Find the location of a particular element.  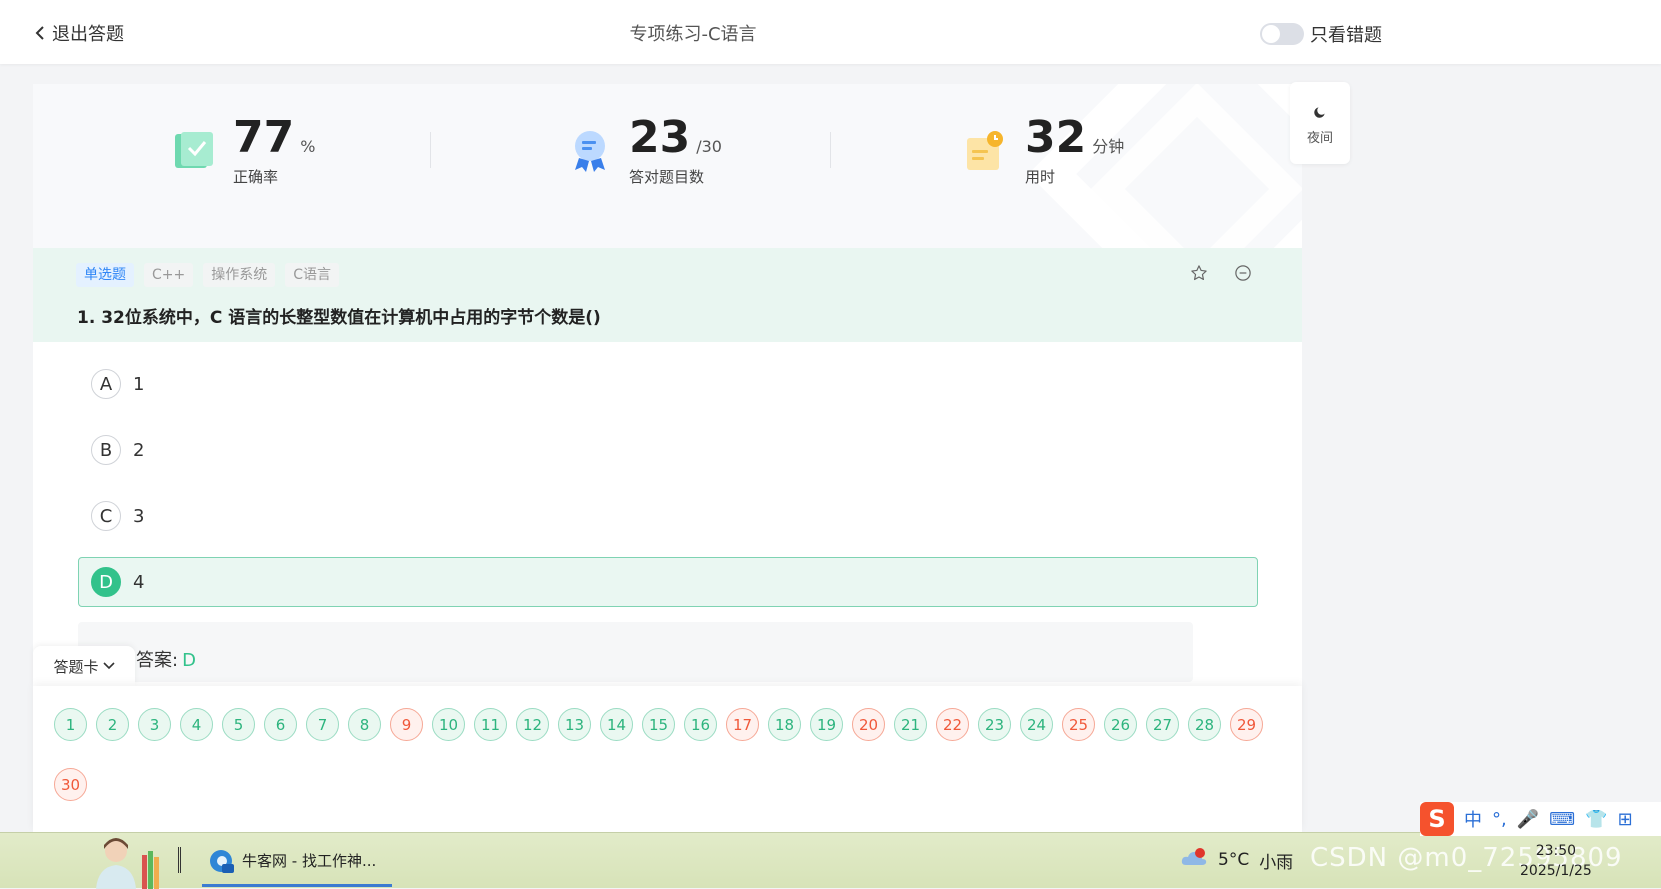

answer-sheet-tab: 答题卡 is located at coordinates (84, 666).